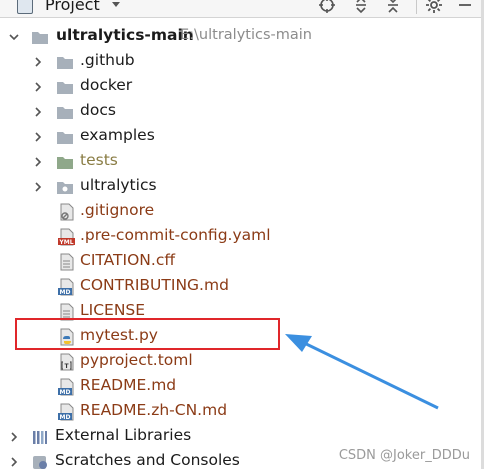 This screenshot has width=484, height=469. I want to click on tree-item-docker: docker, so click(242, 86).